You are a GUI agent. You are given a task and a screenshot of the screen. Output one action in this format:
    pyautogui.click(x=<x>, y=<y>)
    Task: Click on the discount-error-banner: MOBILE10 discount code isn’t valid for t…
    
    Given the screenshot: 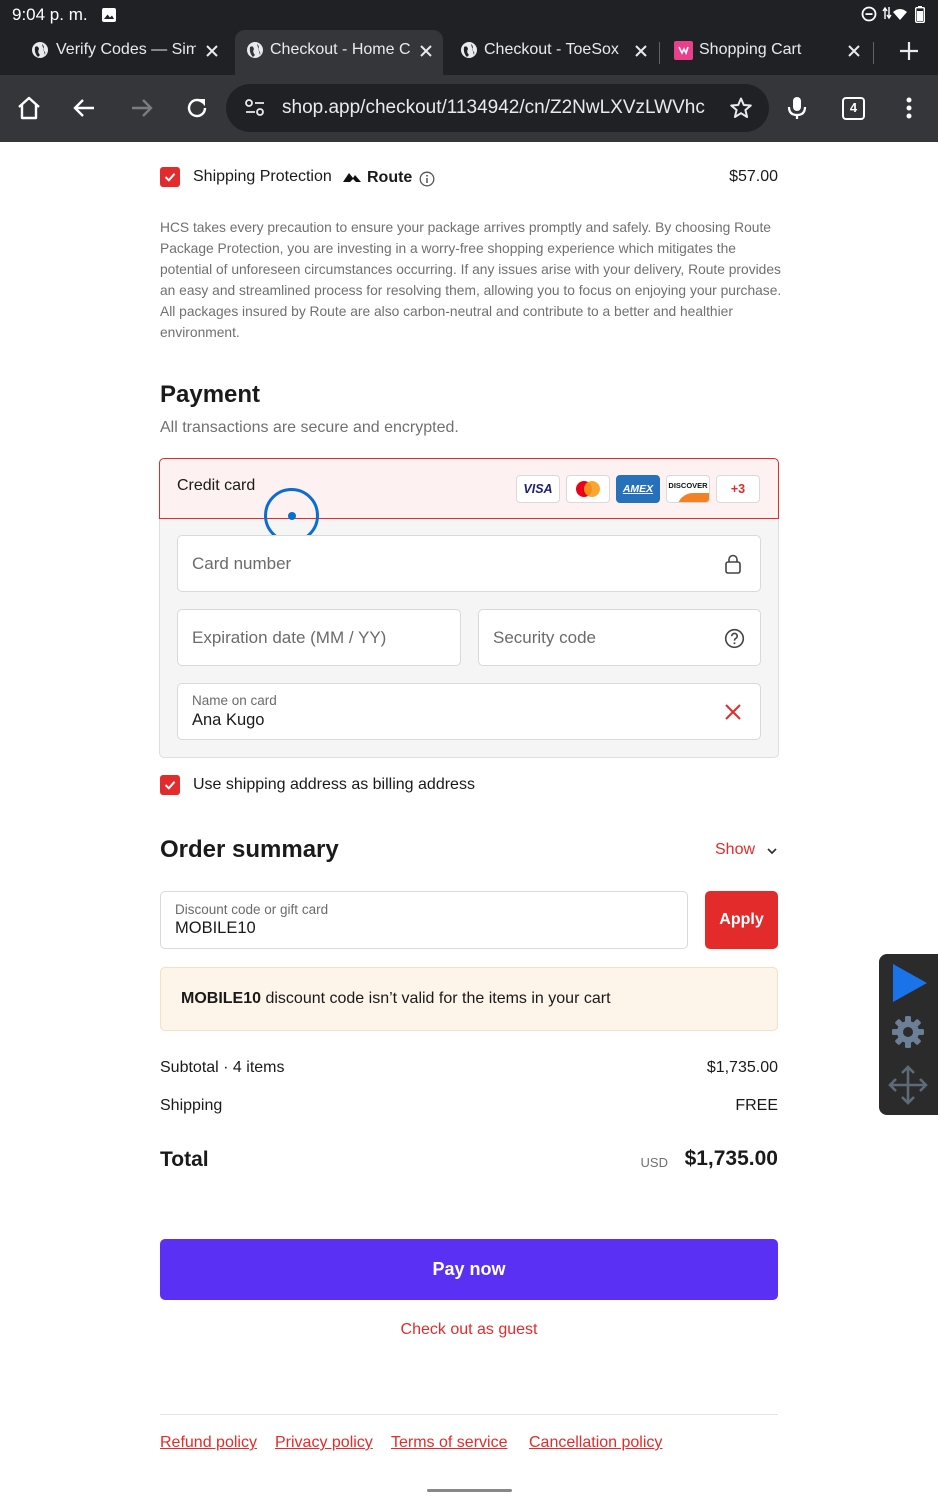 What is the action you would take?
    pyautogui.click(x=469, y=999)
    